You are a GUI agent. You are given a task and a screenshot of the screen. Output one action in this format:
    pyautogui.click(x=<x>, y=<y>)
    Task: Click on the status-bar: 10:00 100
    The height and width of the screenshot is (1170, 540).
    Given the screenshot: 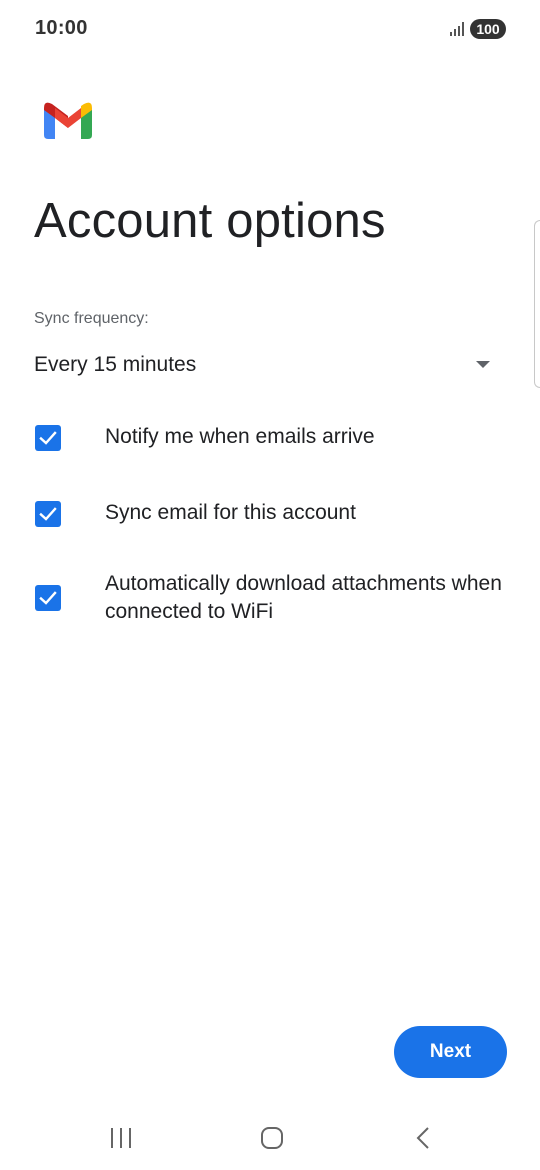 What is the action you would take?
    pyautogui.click(x=270, y=30)
    